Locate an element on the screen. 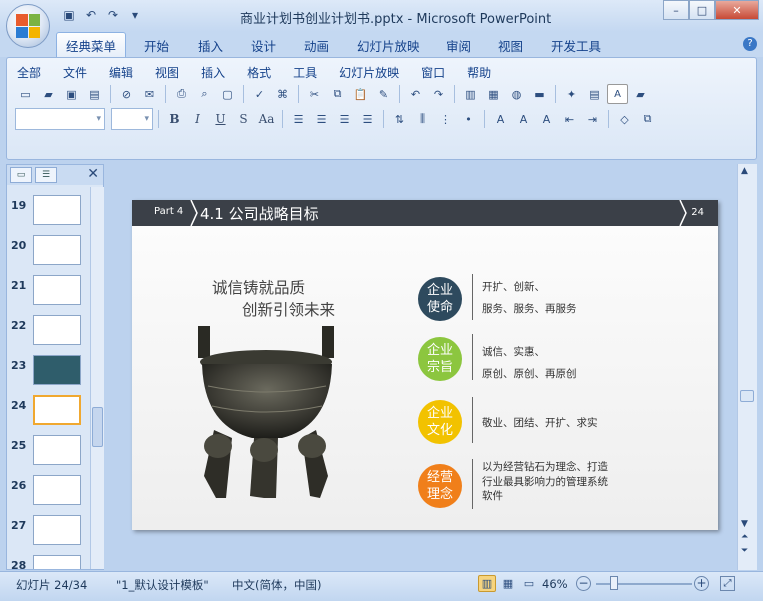 This screenshot has height=601, width=763. tab-view: 视图 is located at coordinates (510, 45).